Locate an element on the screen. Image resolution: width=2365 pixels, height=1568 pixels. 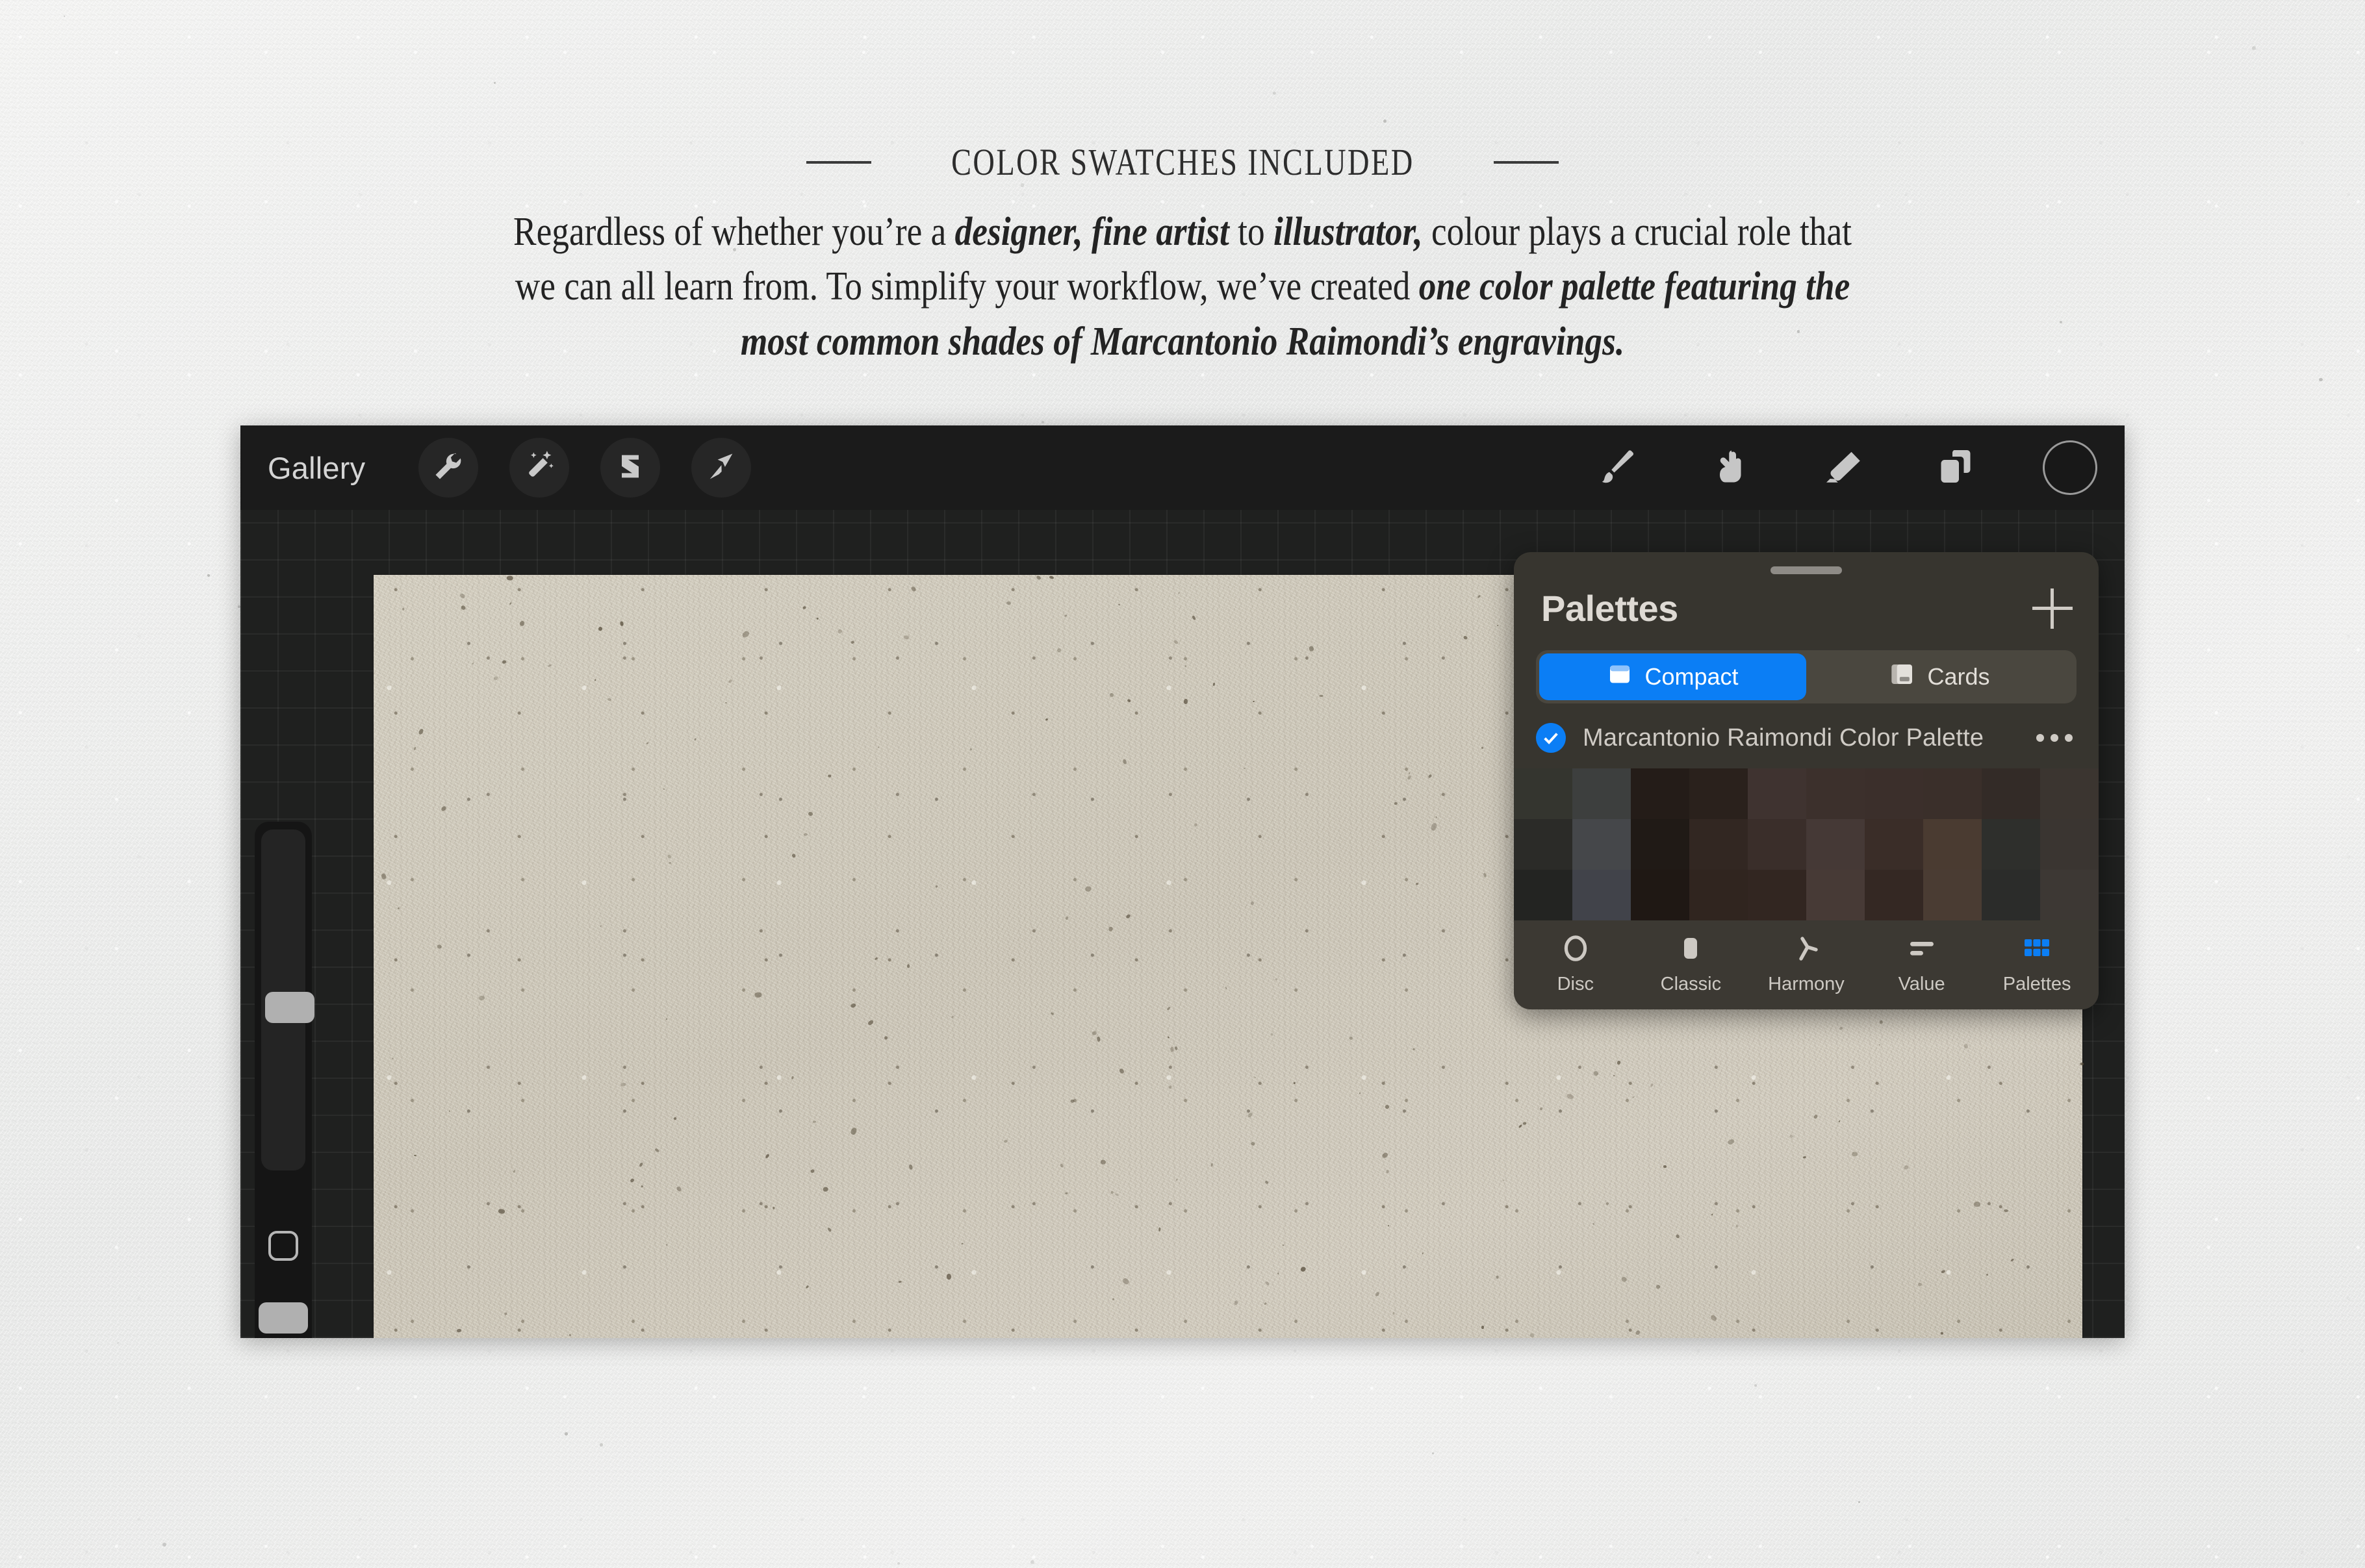
tab-harmony-label: Harmony is located at coordinates (1806, 984).